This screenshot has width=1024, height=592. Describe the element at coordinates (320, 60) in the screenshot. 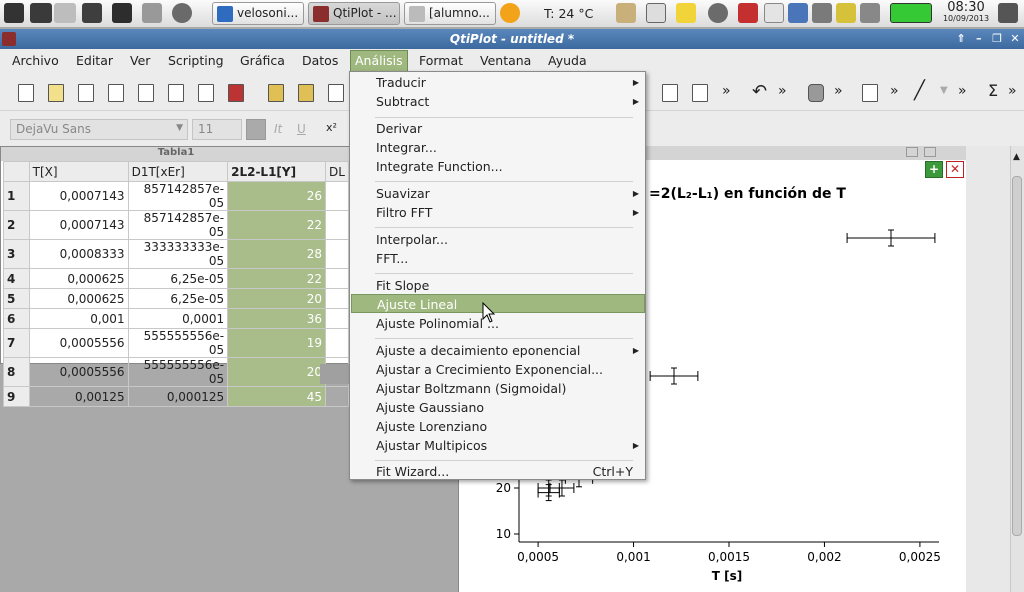

I see `menu-datos: Datos` at that location.